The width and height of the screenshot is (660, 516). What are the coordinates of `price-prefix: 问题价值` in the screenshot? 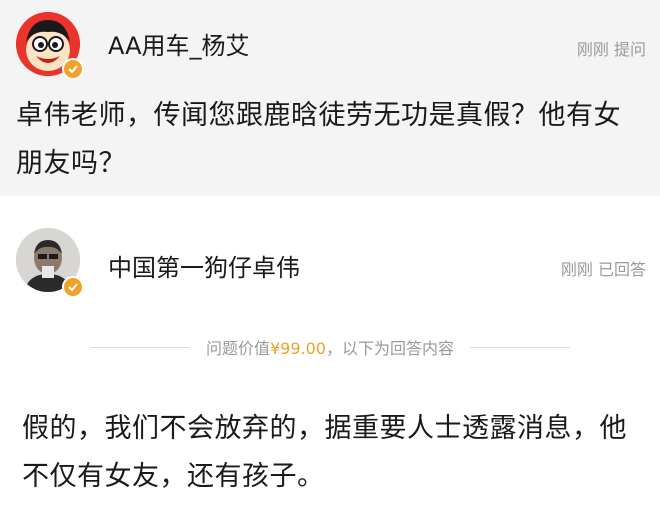 It's located at (237, 348).